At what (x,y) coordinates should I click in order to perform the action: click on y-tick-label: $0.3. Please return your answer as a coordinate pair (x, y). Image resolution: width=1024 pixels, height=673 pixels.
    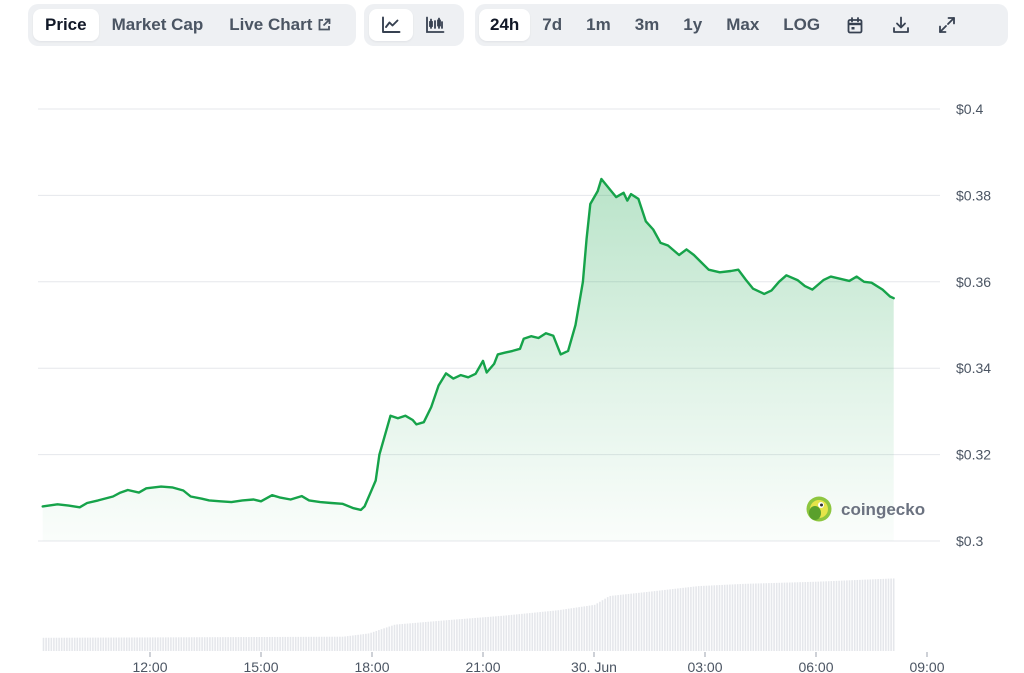
    Looking at the image, I should click on (969, 541).